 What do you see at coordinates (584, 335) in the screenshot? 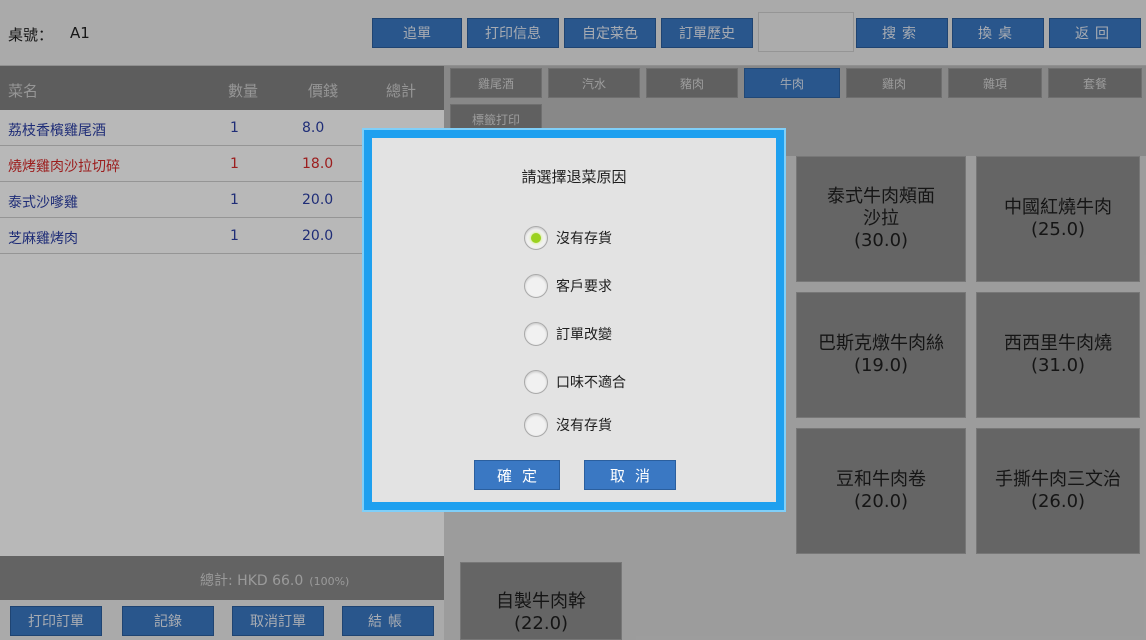
I see `reason-label: 訂單改變` at bounding box center [584, 335].